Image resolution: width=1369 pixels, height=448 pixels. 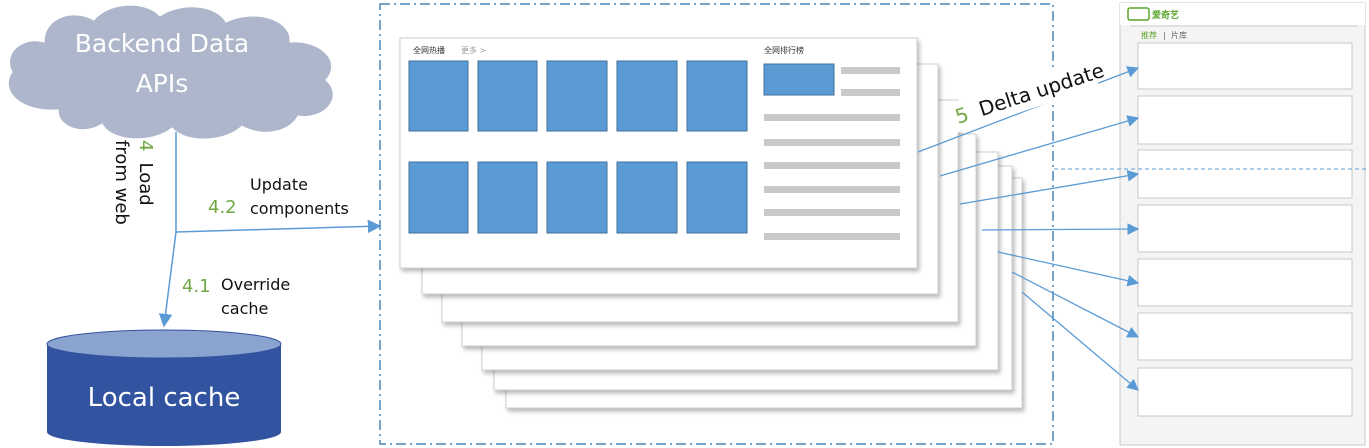 What do you see at coordinates (145, 145) in the screenshot?
I see `step4-number: 4` at bounding box center [145, 145].